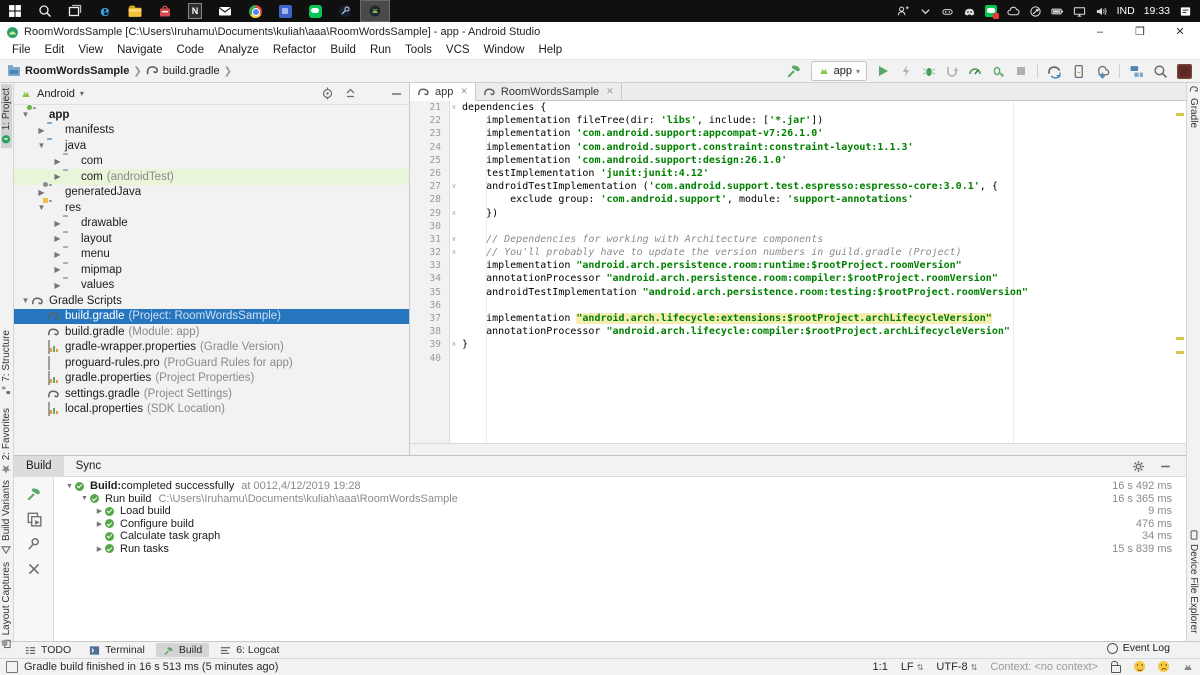 The image size is (1200, 675). I want to click on tree-item-mipmap: ▶ mipmap, so click(211, 270).